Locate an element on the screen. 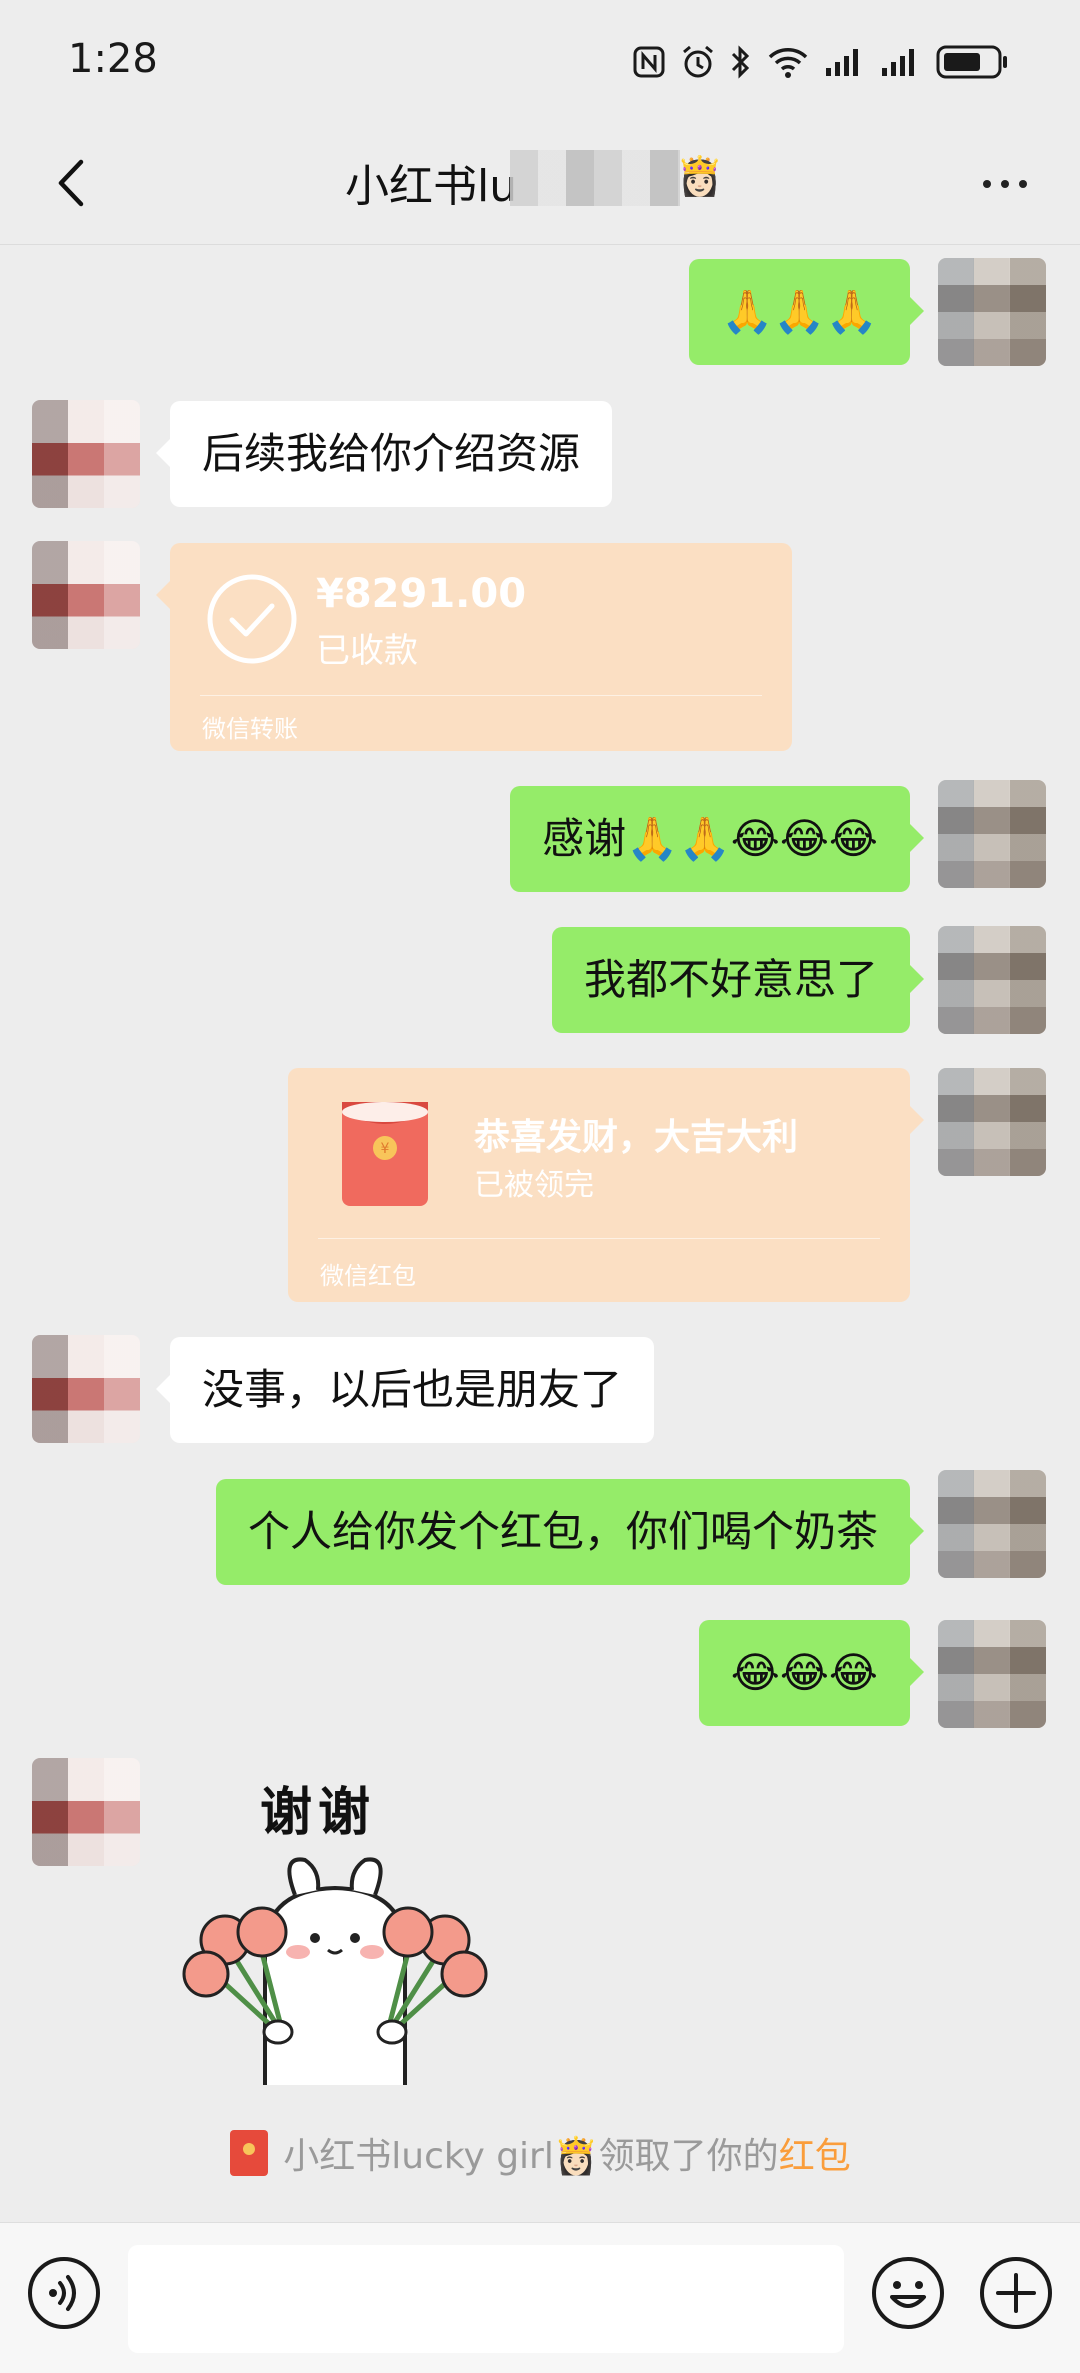  red-packet-status: 已被领完 is located at coordinates (534, 1185).